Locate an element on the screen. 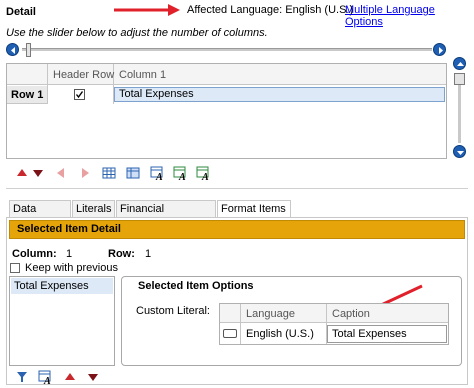 Image resolution: width=474 pixels, height=388 pixels. selected-item-banner: Selected Item Detail is located at coordinates (237, 229).